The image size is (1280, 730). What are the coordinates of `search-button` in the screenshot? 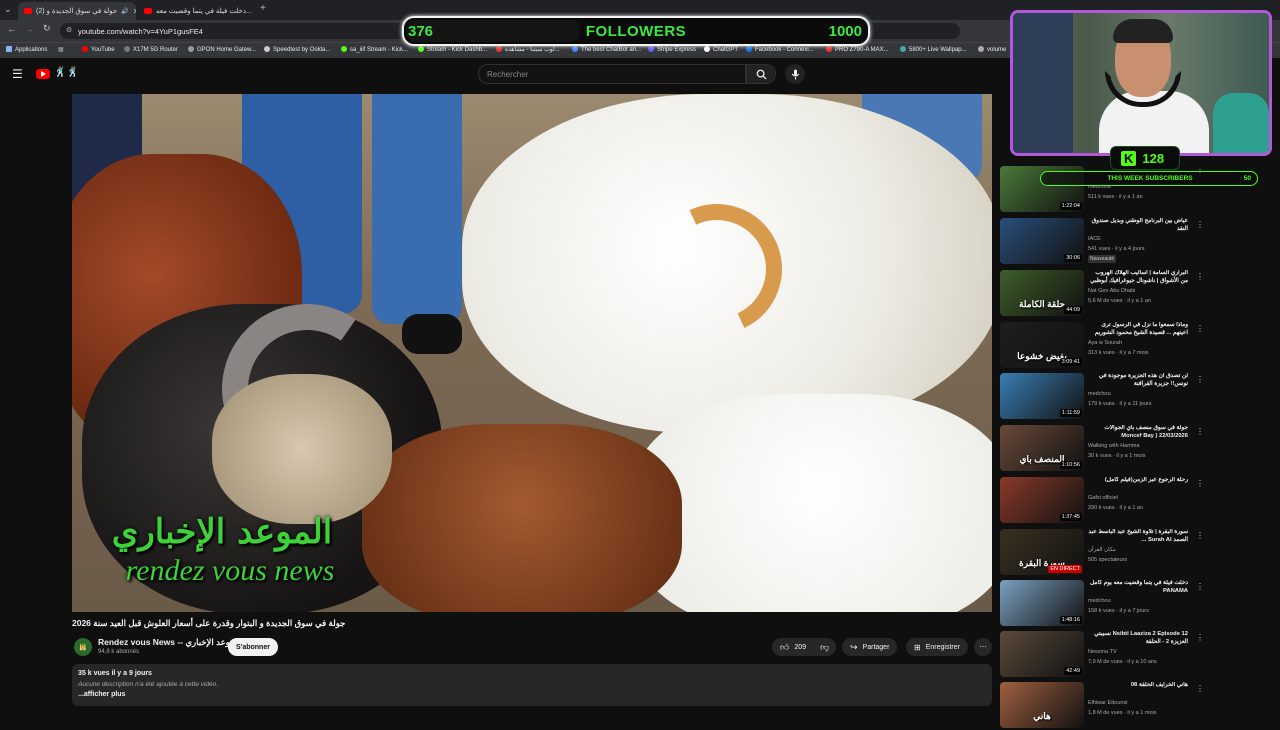 It's located at (761, 74).